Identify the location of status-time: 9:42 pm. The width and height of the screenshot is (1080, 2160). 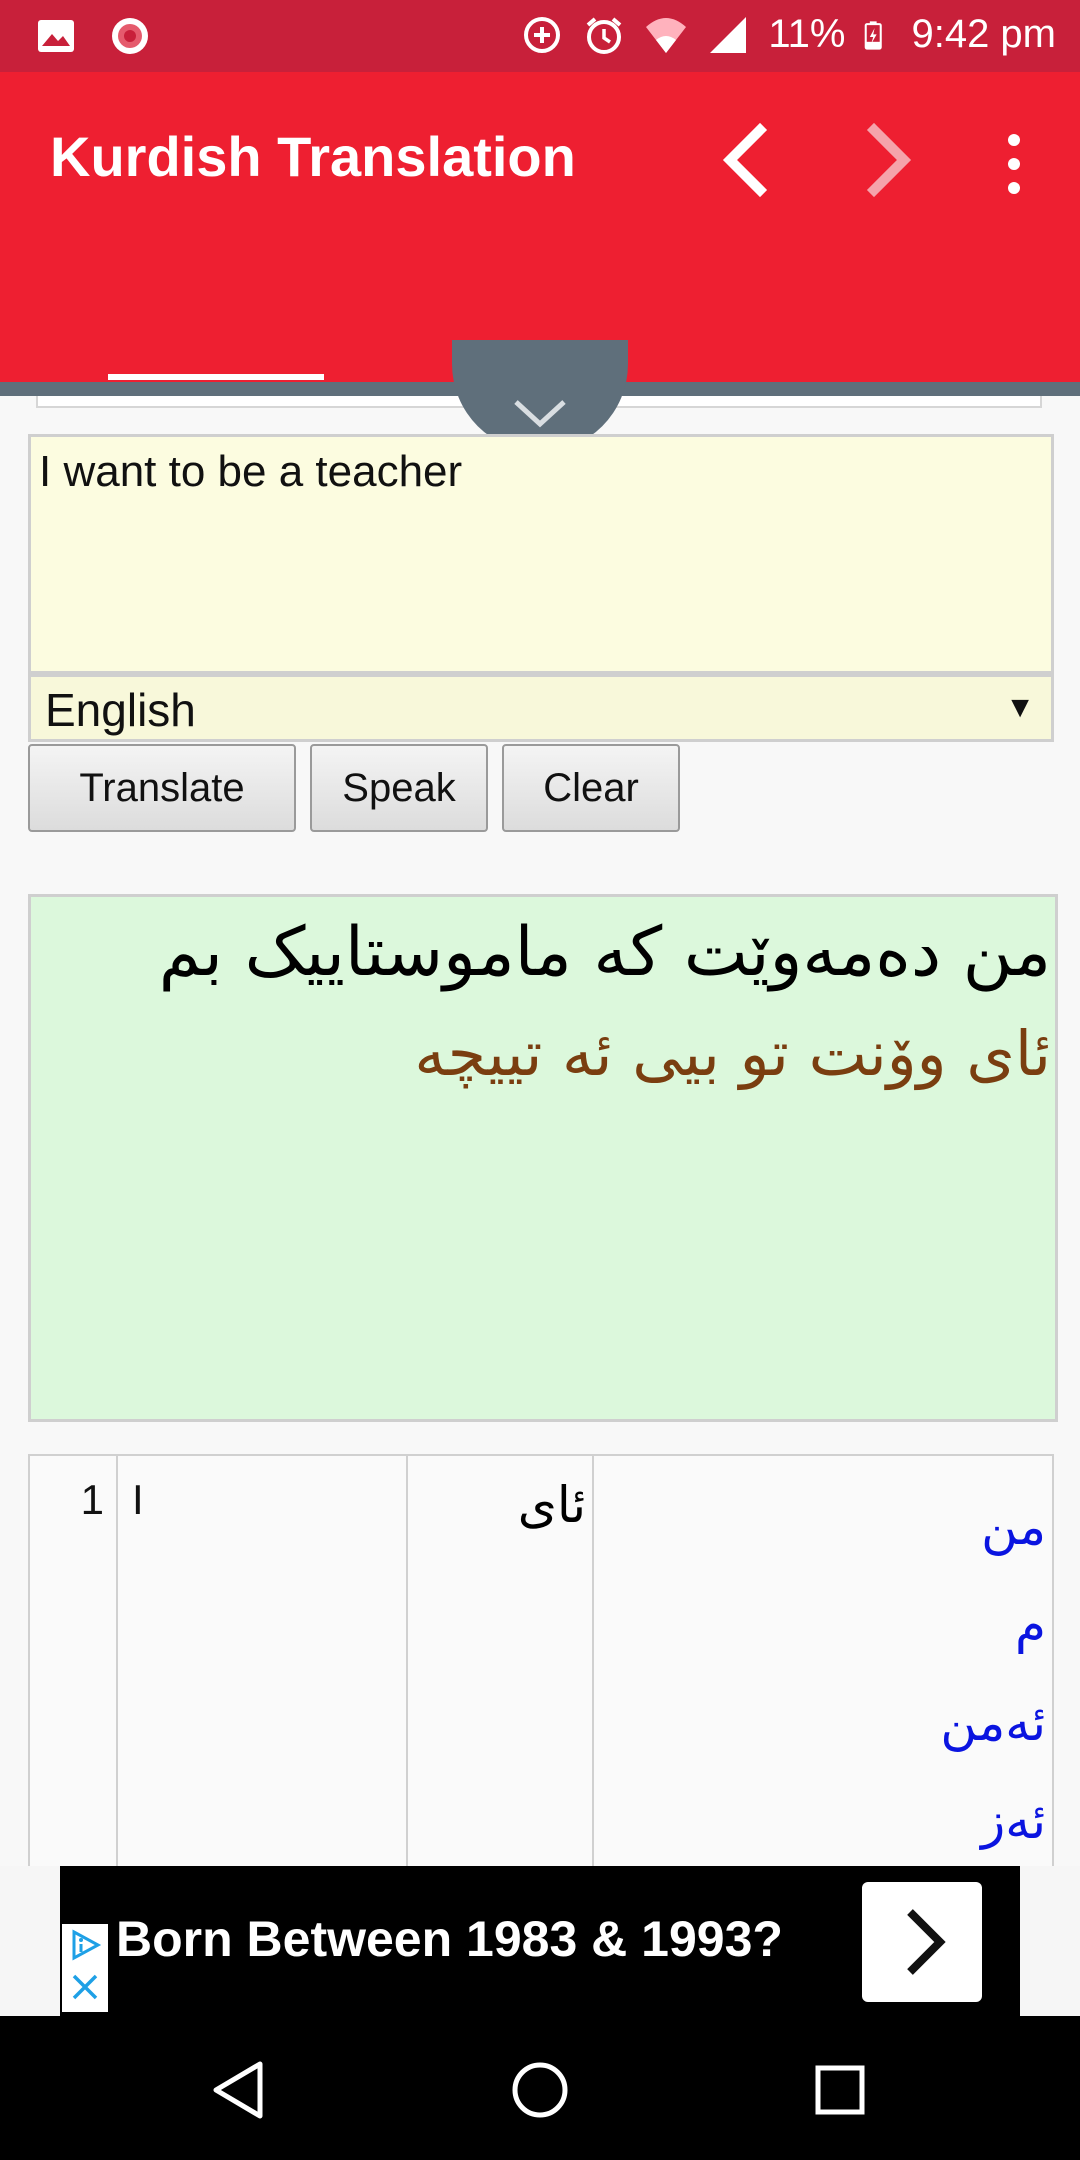
(983, 34).